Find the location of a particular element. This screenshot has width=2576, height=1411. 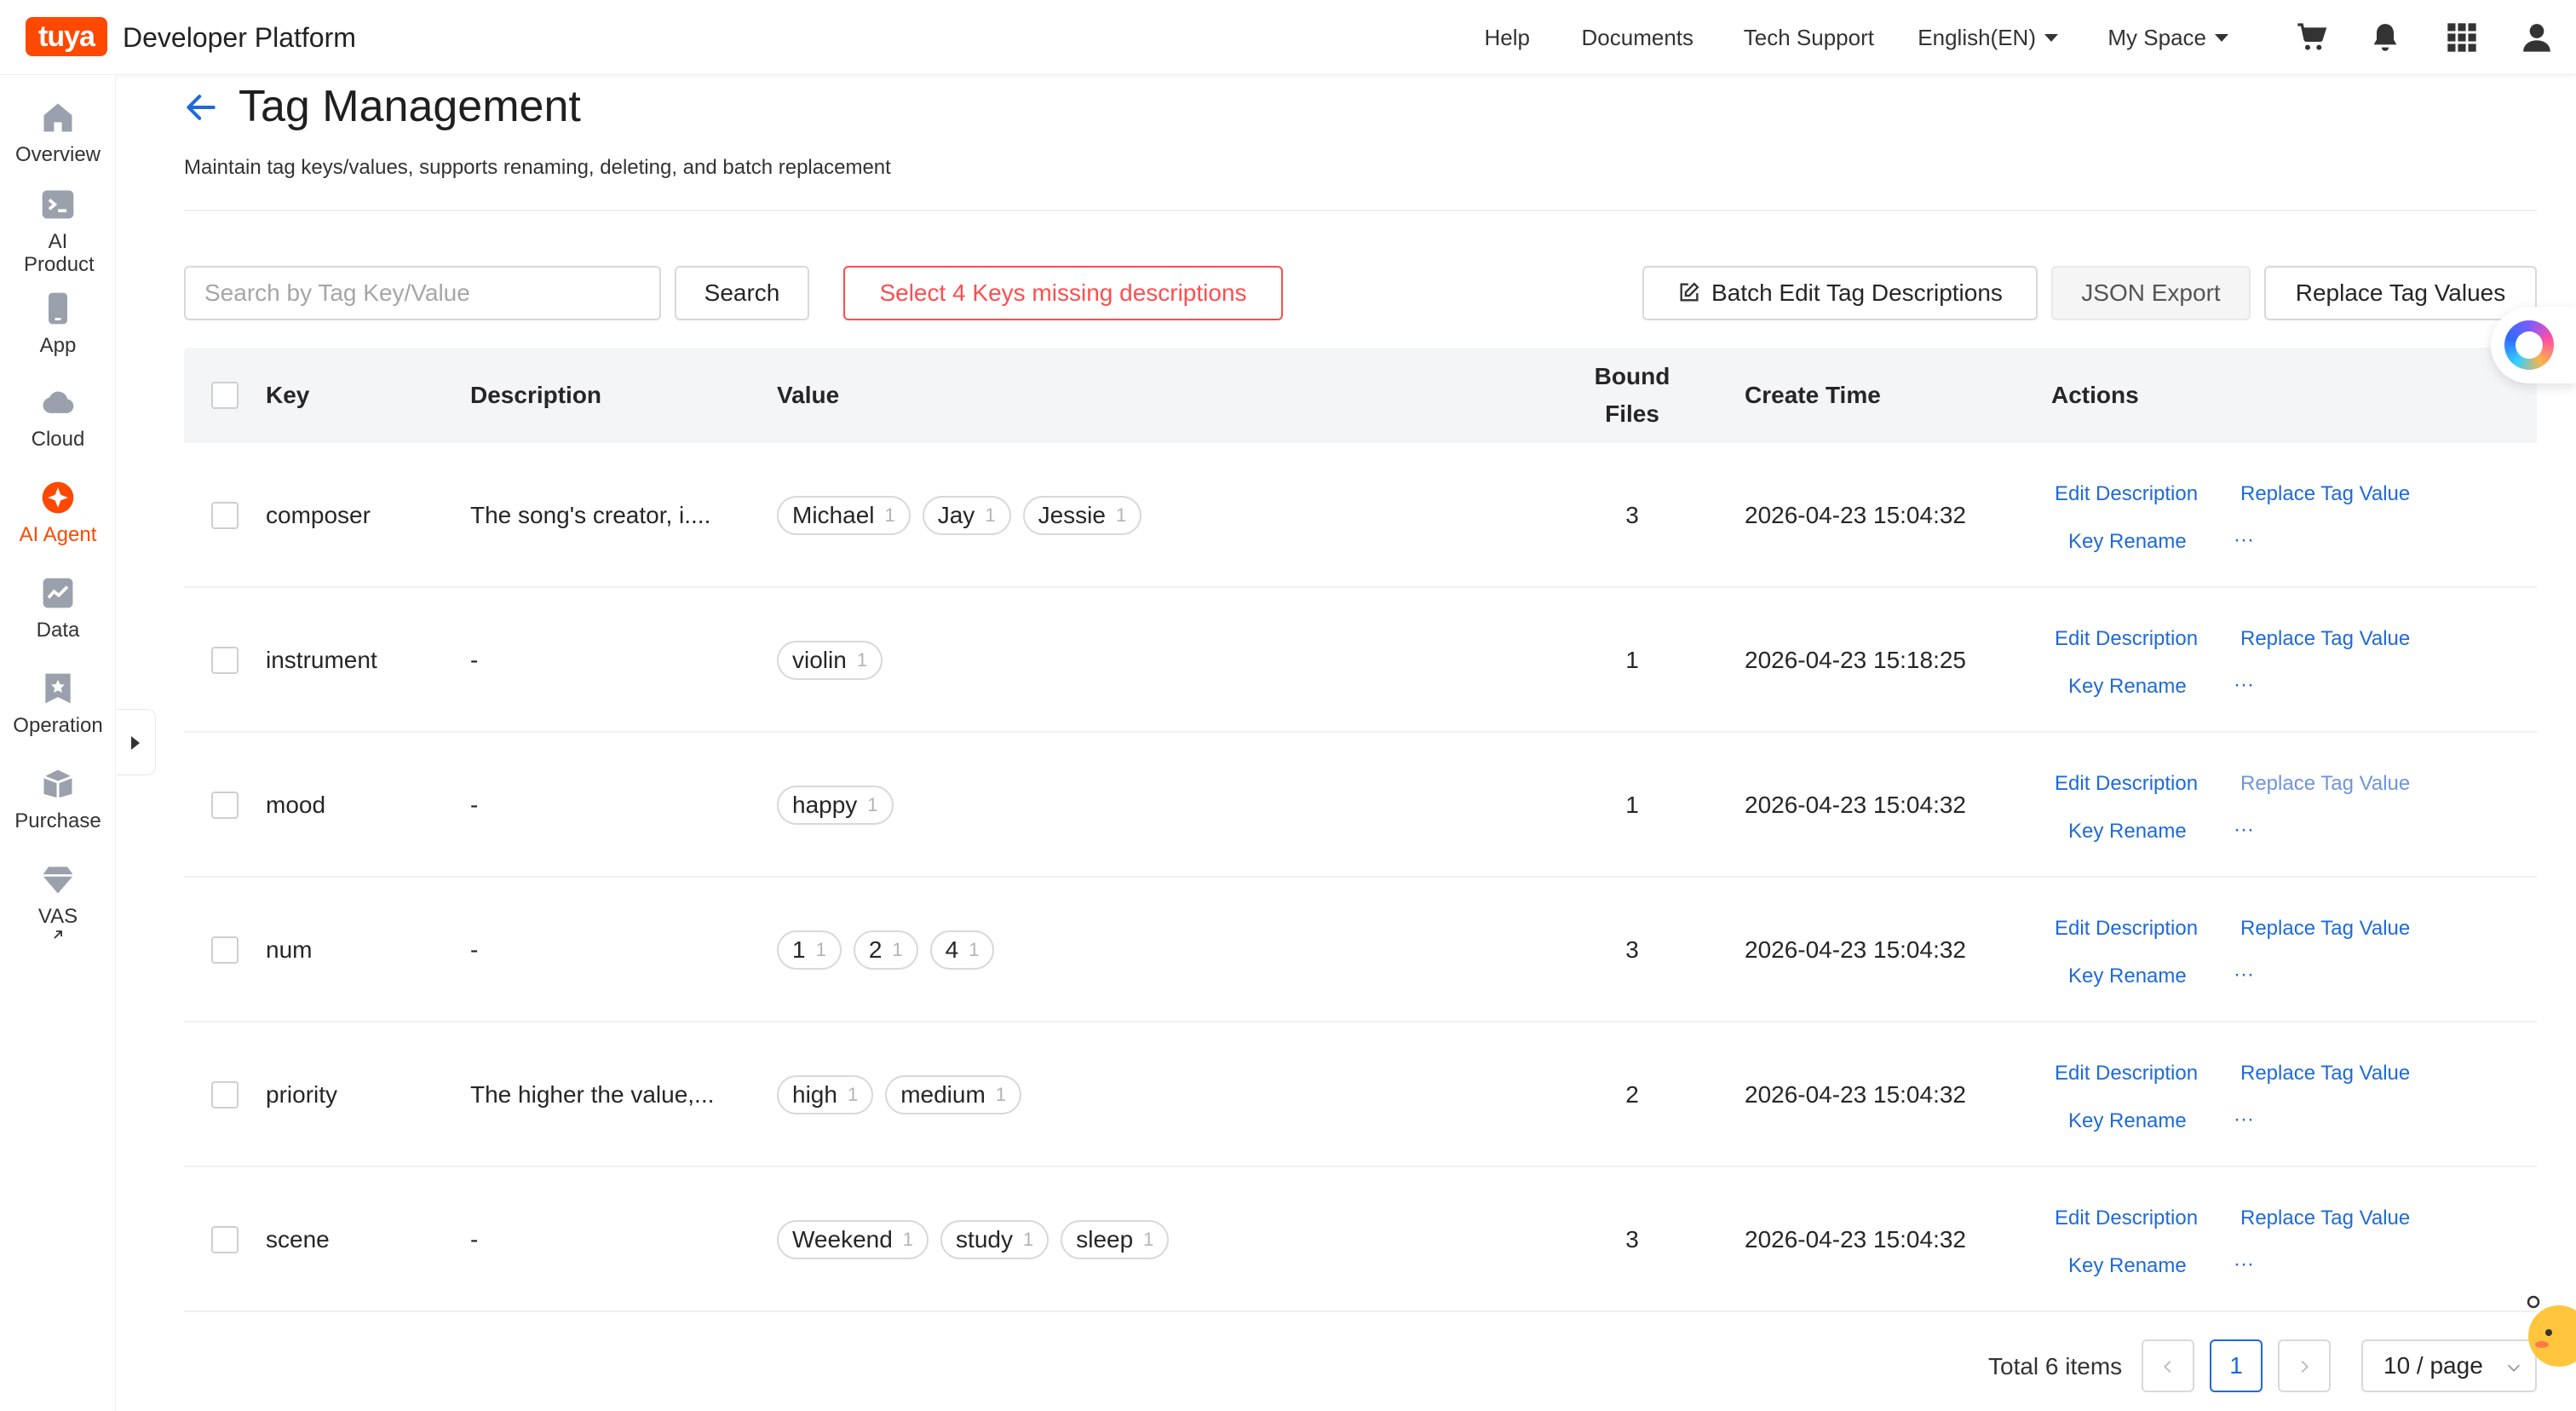

chevron-right-icon is located at coordinates (2305, 1367).